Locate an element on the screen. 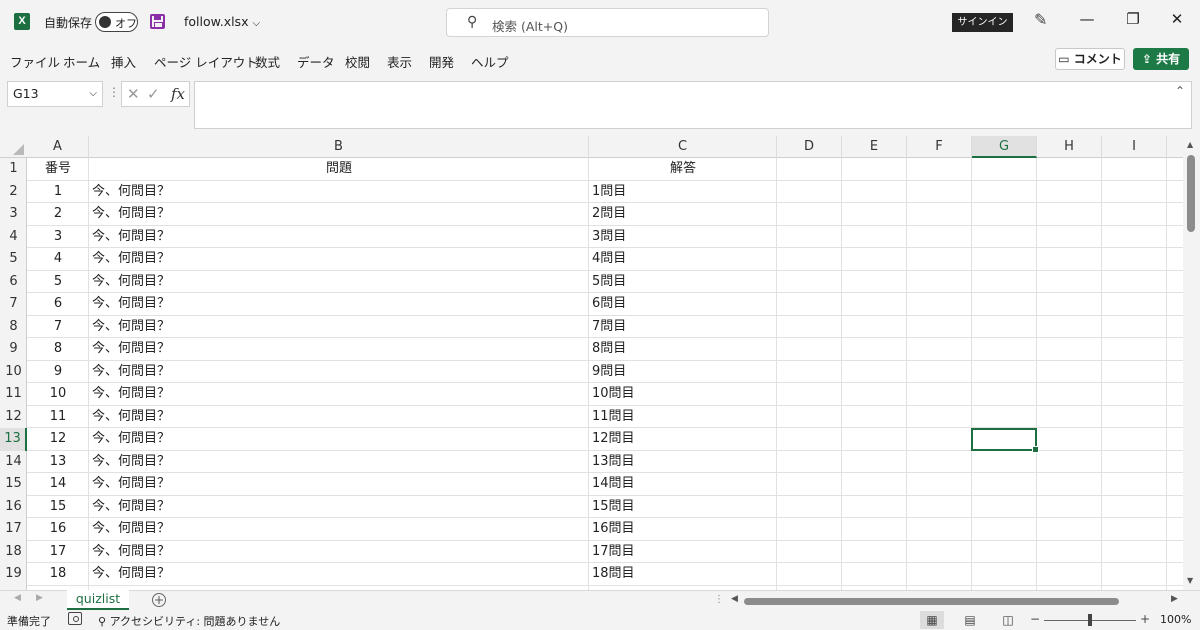  comment-button: ▭ コメント is located at coordinates (1090, 59).